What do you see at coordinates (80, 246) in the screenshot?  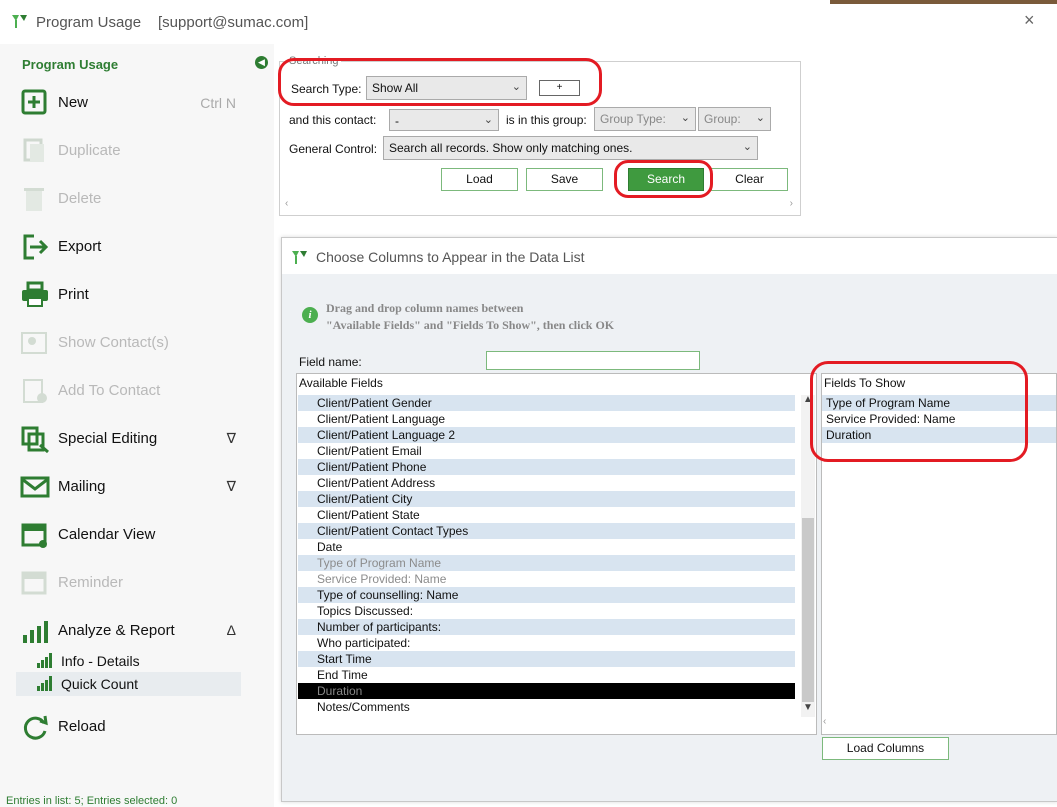 I see `sidebar-item-label: Export` at bounding box center [80, 246].